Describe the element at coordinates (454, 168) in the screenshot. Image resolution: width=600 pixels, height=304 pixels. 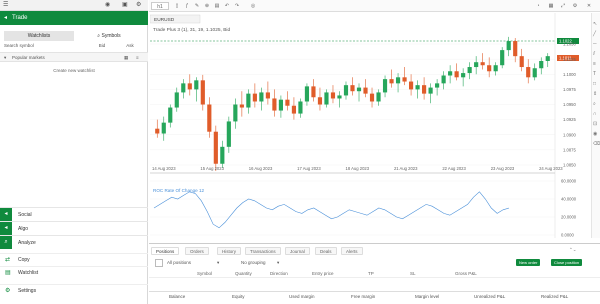
I see `date-tick-label: 22 Aug 2023` at that location.